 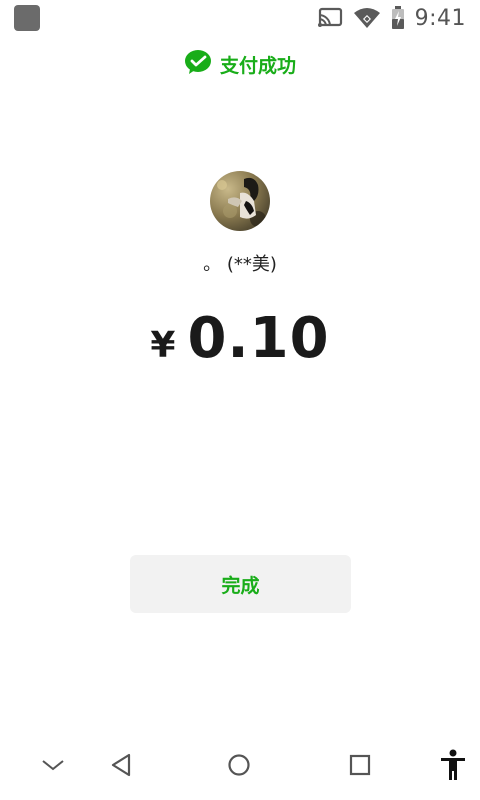 I want to click on wechat-pay-icon, so click(x=198, y=64).